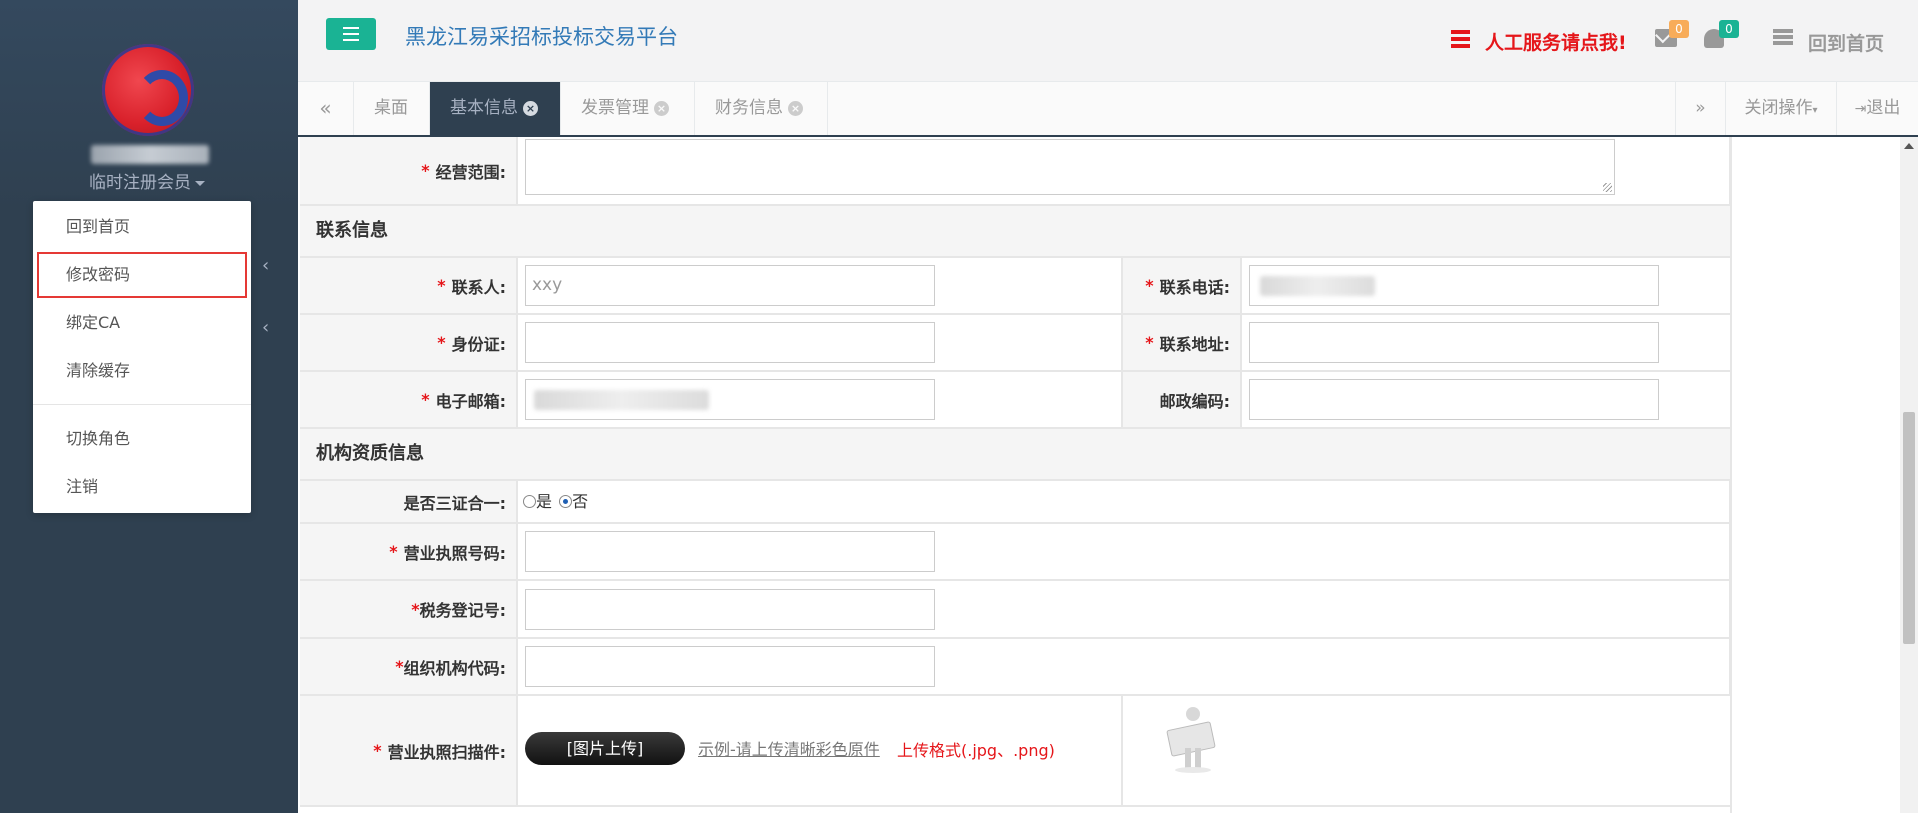  What do you see at coordinates (1679, 29) in the screenshot?
I see `messages-badge: 0` at bounding box center [1679, 29].